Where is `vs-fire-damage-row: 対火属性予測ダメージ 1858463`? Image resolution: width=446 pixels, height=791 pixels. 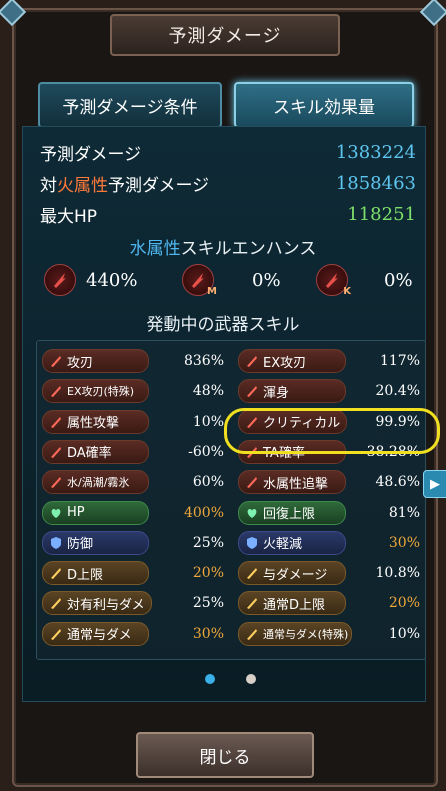 vs-fire-damage-row: 対火属性予測ダメージ 1858463 is located at coordinates (228, 183).